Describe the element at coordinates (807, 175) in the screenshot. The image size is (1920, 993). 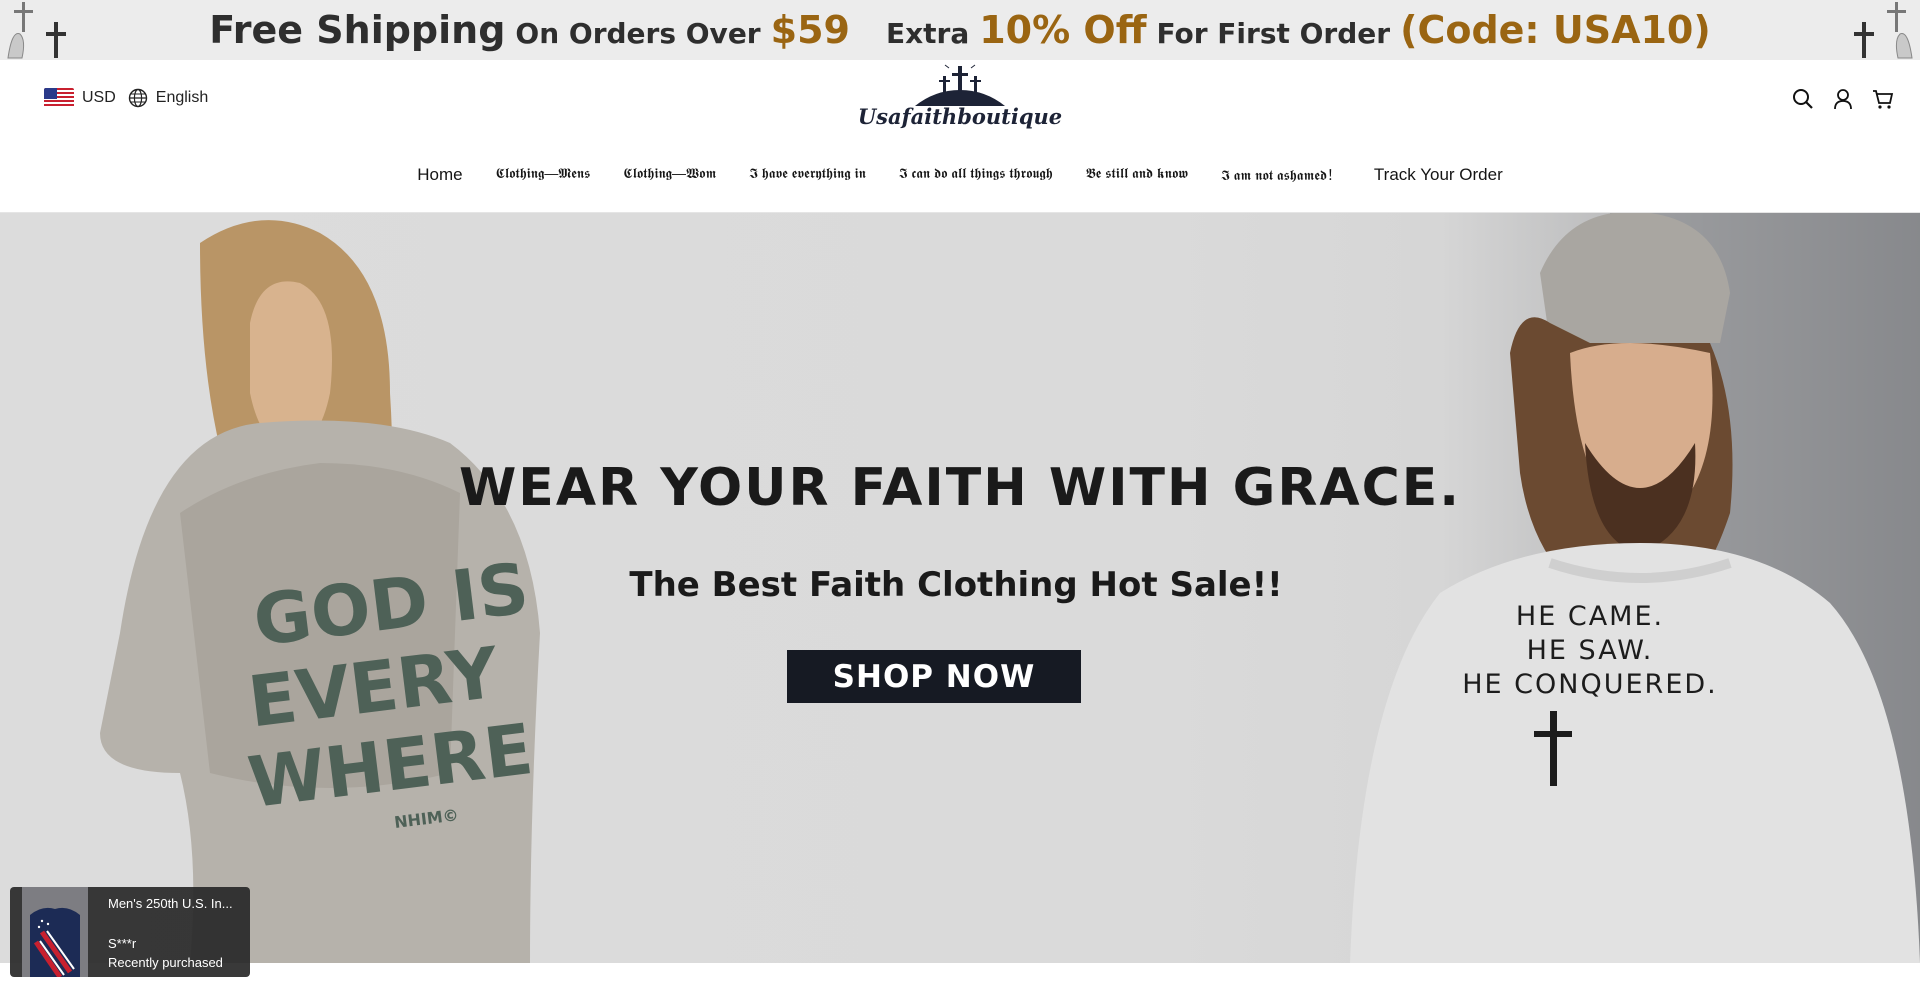
I see `nav-i-have-everything: 𝕴 𝖍𝖆𝖛𝖊 𝖊𝖛𝖊𝖗𝖞𝖙𝖍𝖎𝖓𝖌 𝖎𝖓` at that location.